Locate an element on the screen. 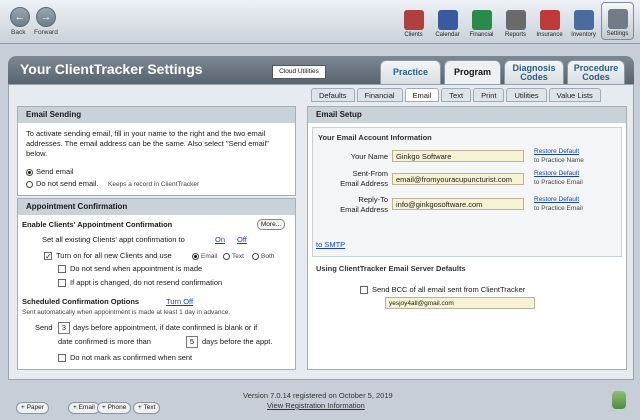 This screenshot has height=420, width=640. insurance-icon is located at coordinates (549, 20).